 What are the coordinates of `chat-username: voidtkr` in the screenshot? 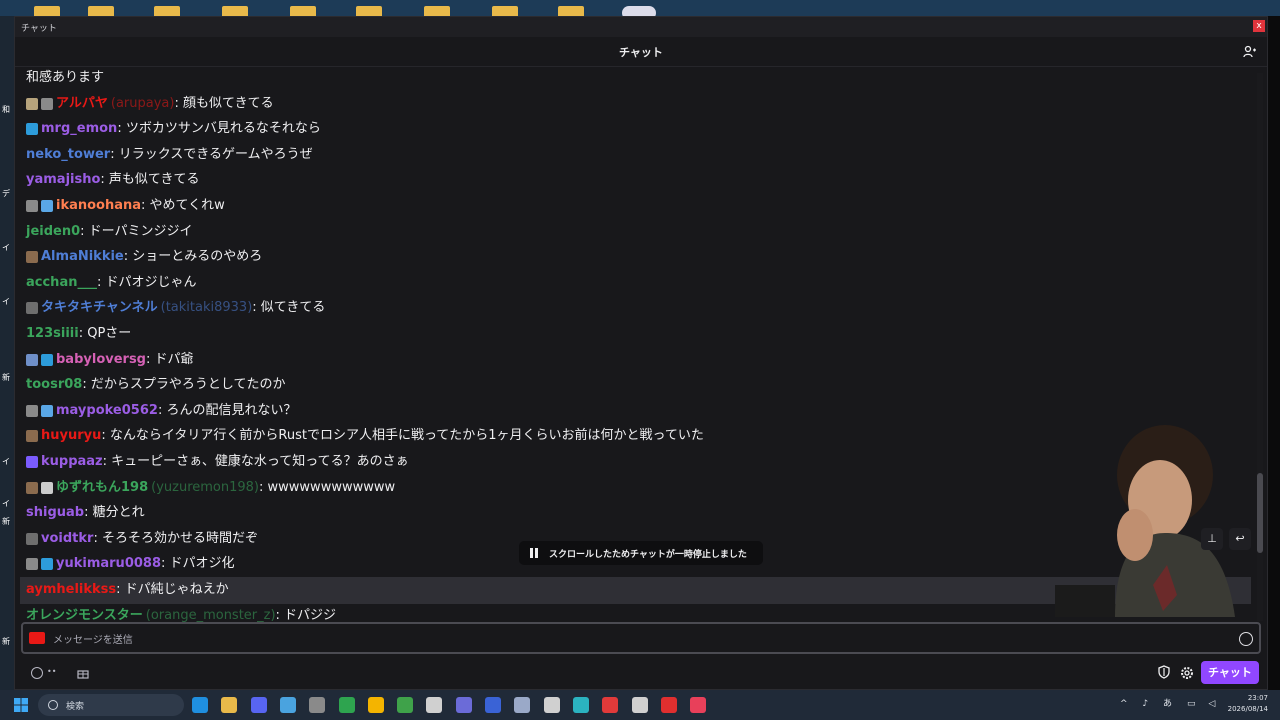 It's located at (67, 539).